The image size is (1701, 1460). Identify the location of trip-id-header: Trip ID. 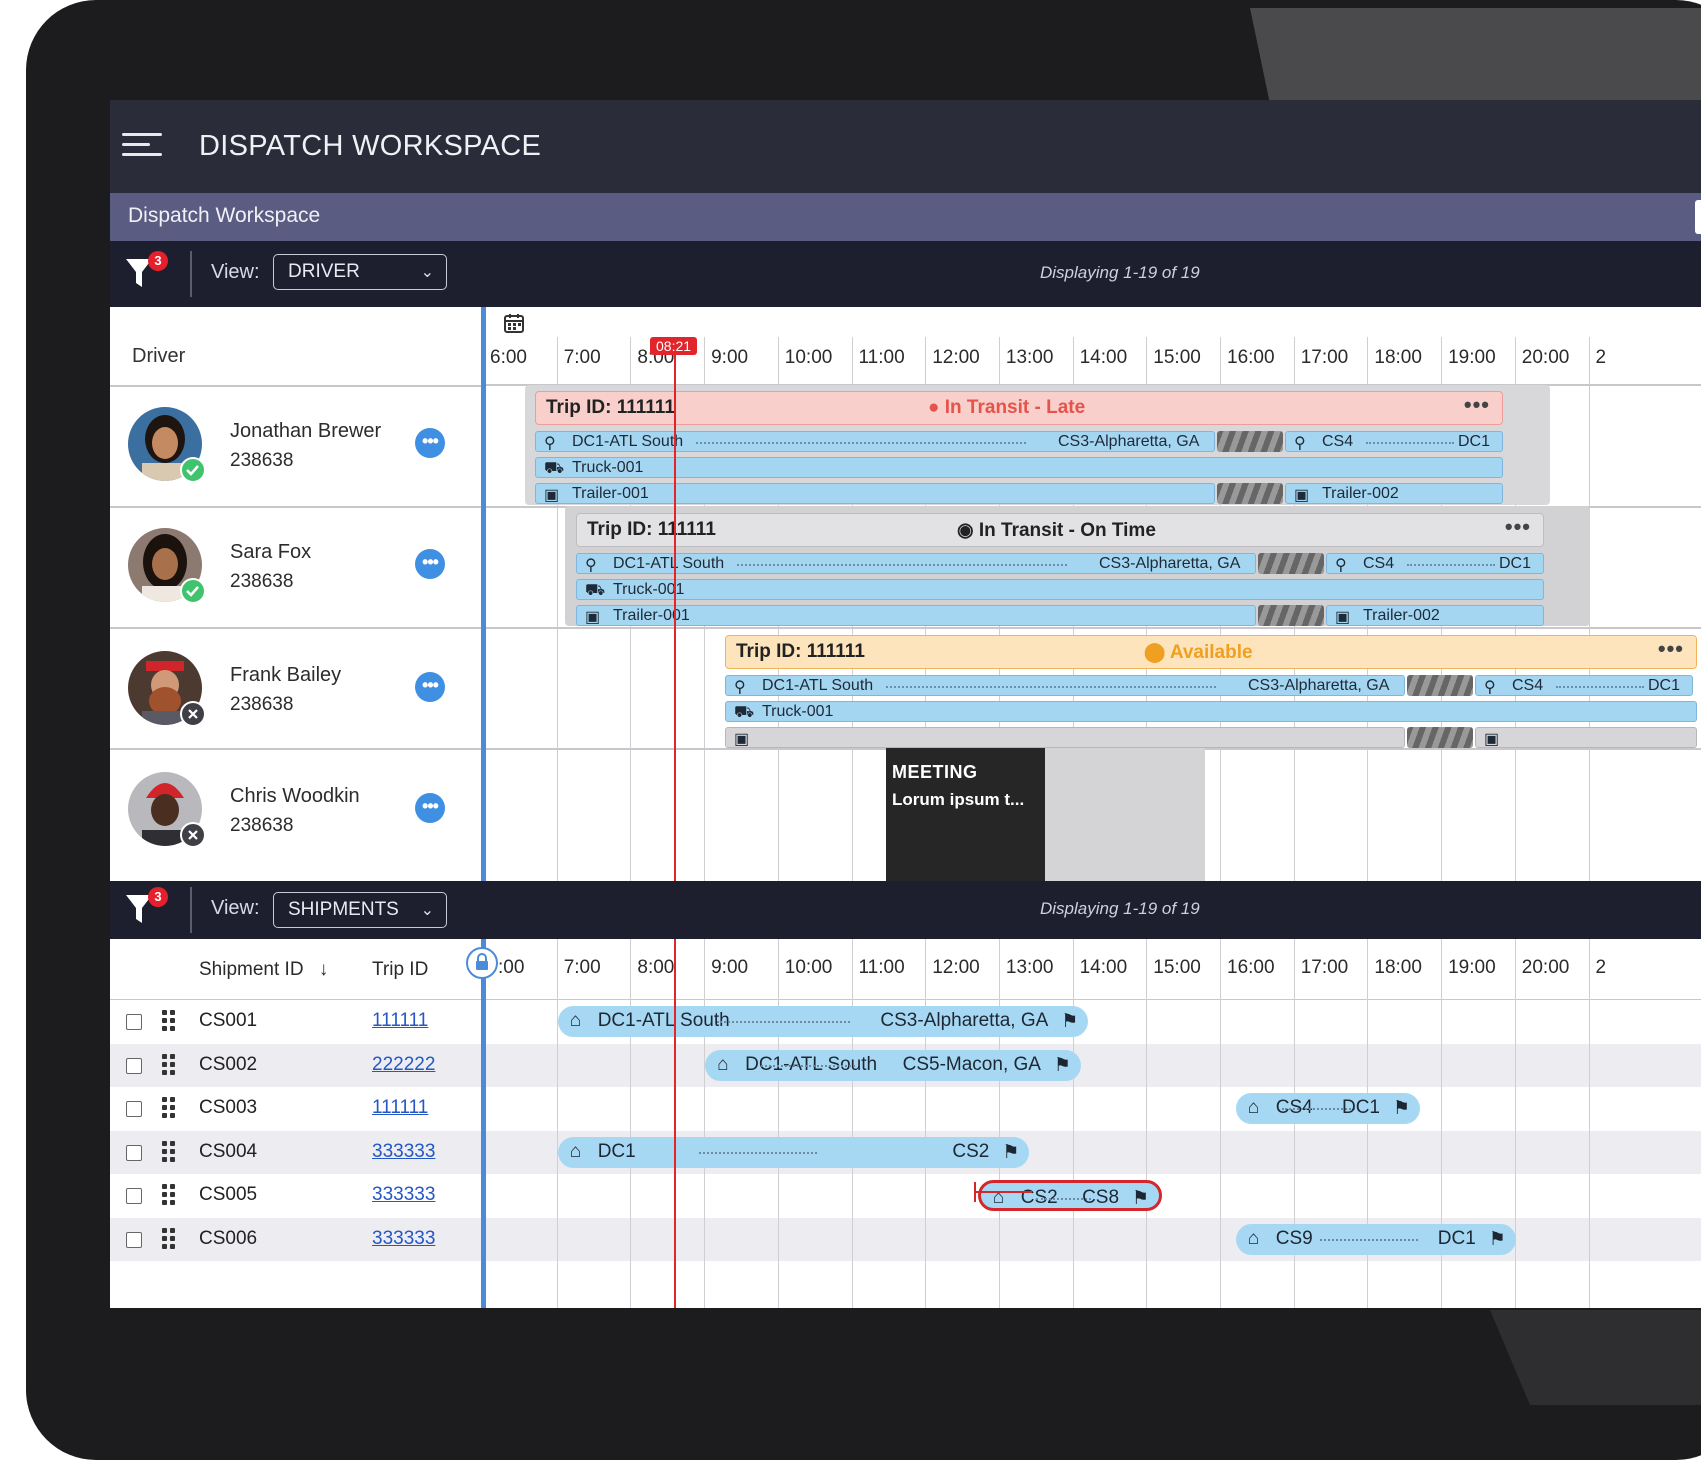
(400, 970).